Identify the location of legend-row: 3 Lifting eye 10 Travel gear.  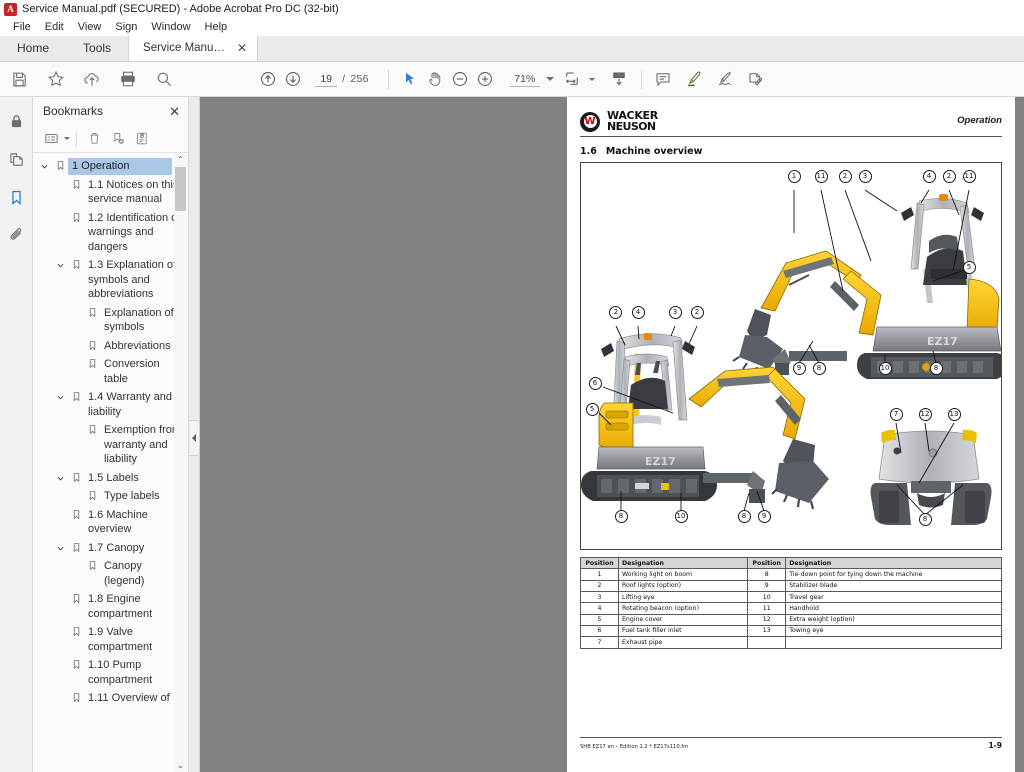
(791, 597).